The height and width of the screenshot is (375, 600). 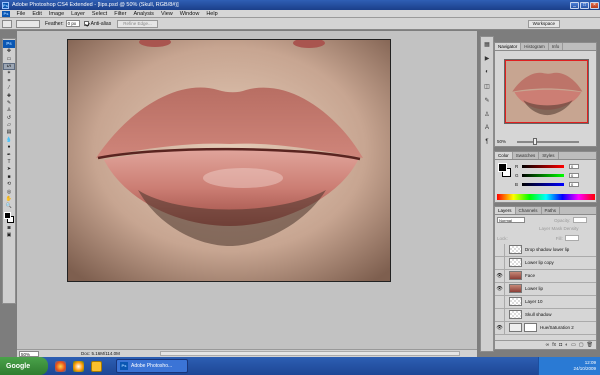 I want to click on clone-stamp-tool-icon: ♙, so click(x=9, y=110).